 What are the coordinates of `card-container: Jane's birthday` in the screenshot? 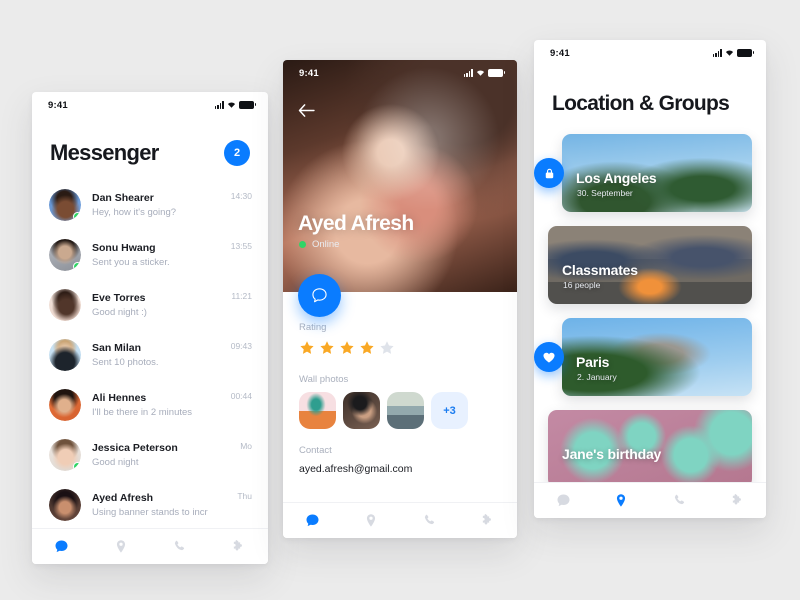 It's located at (650, 449).